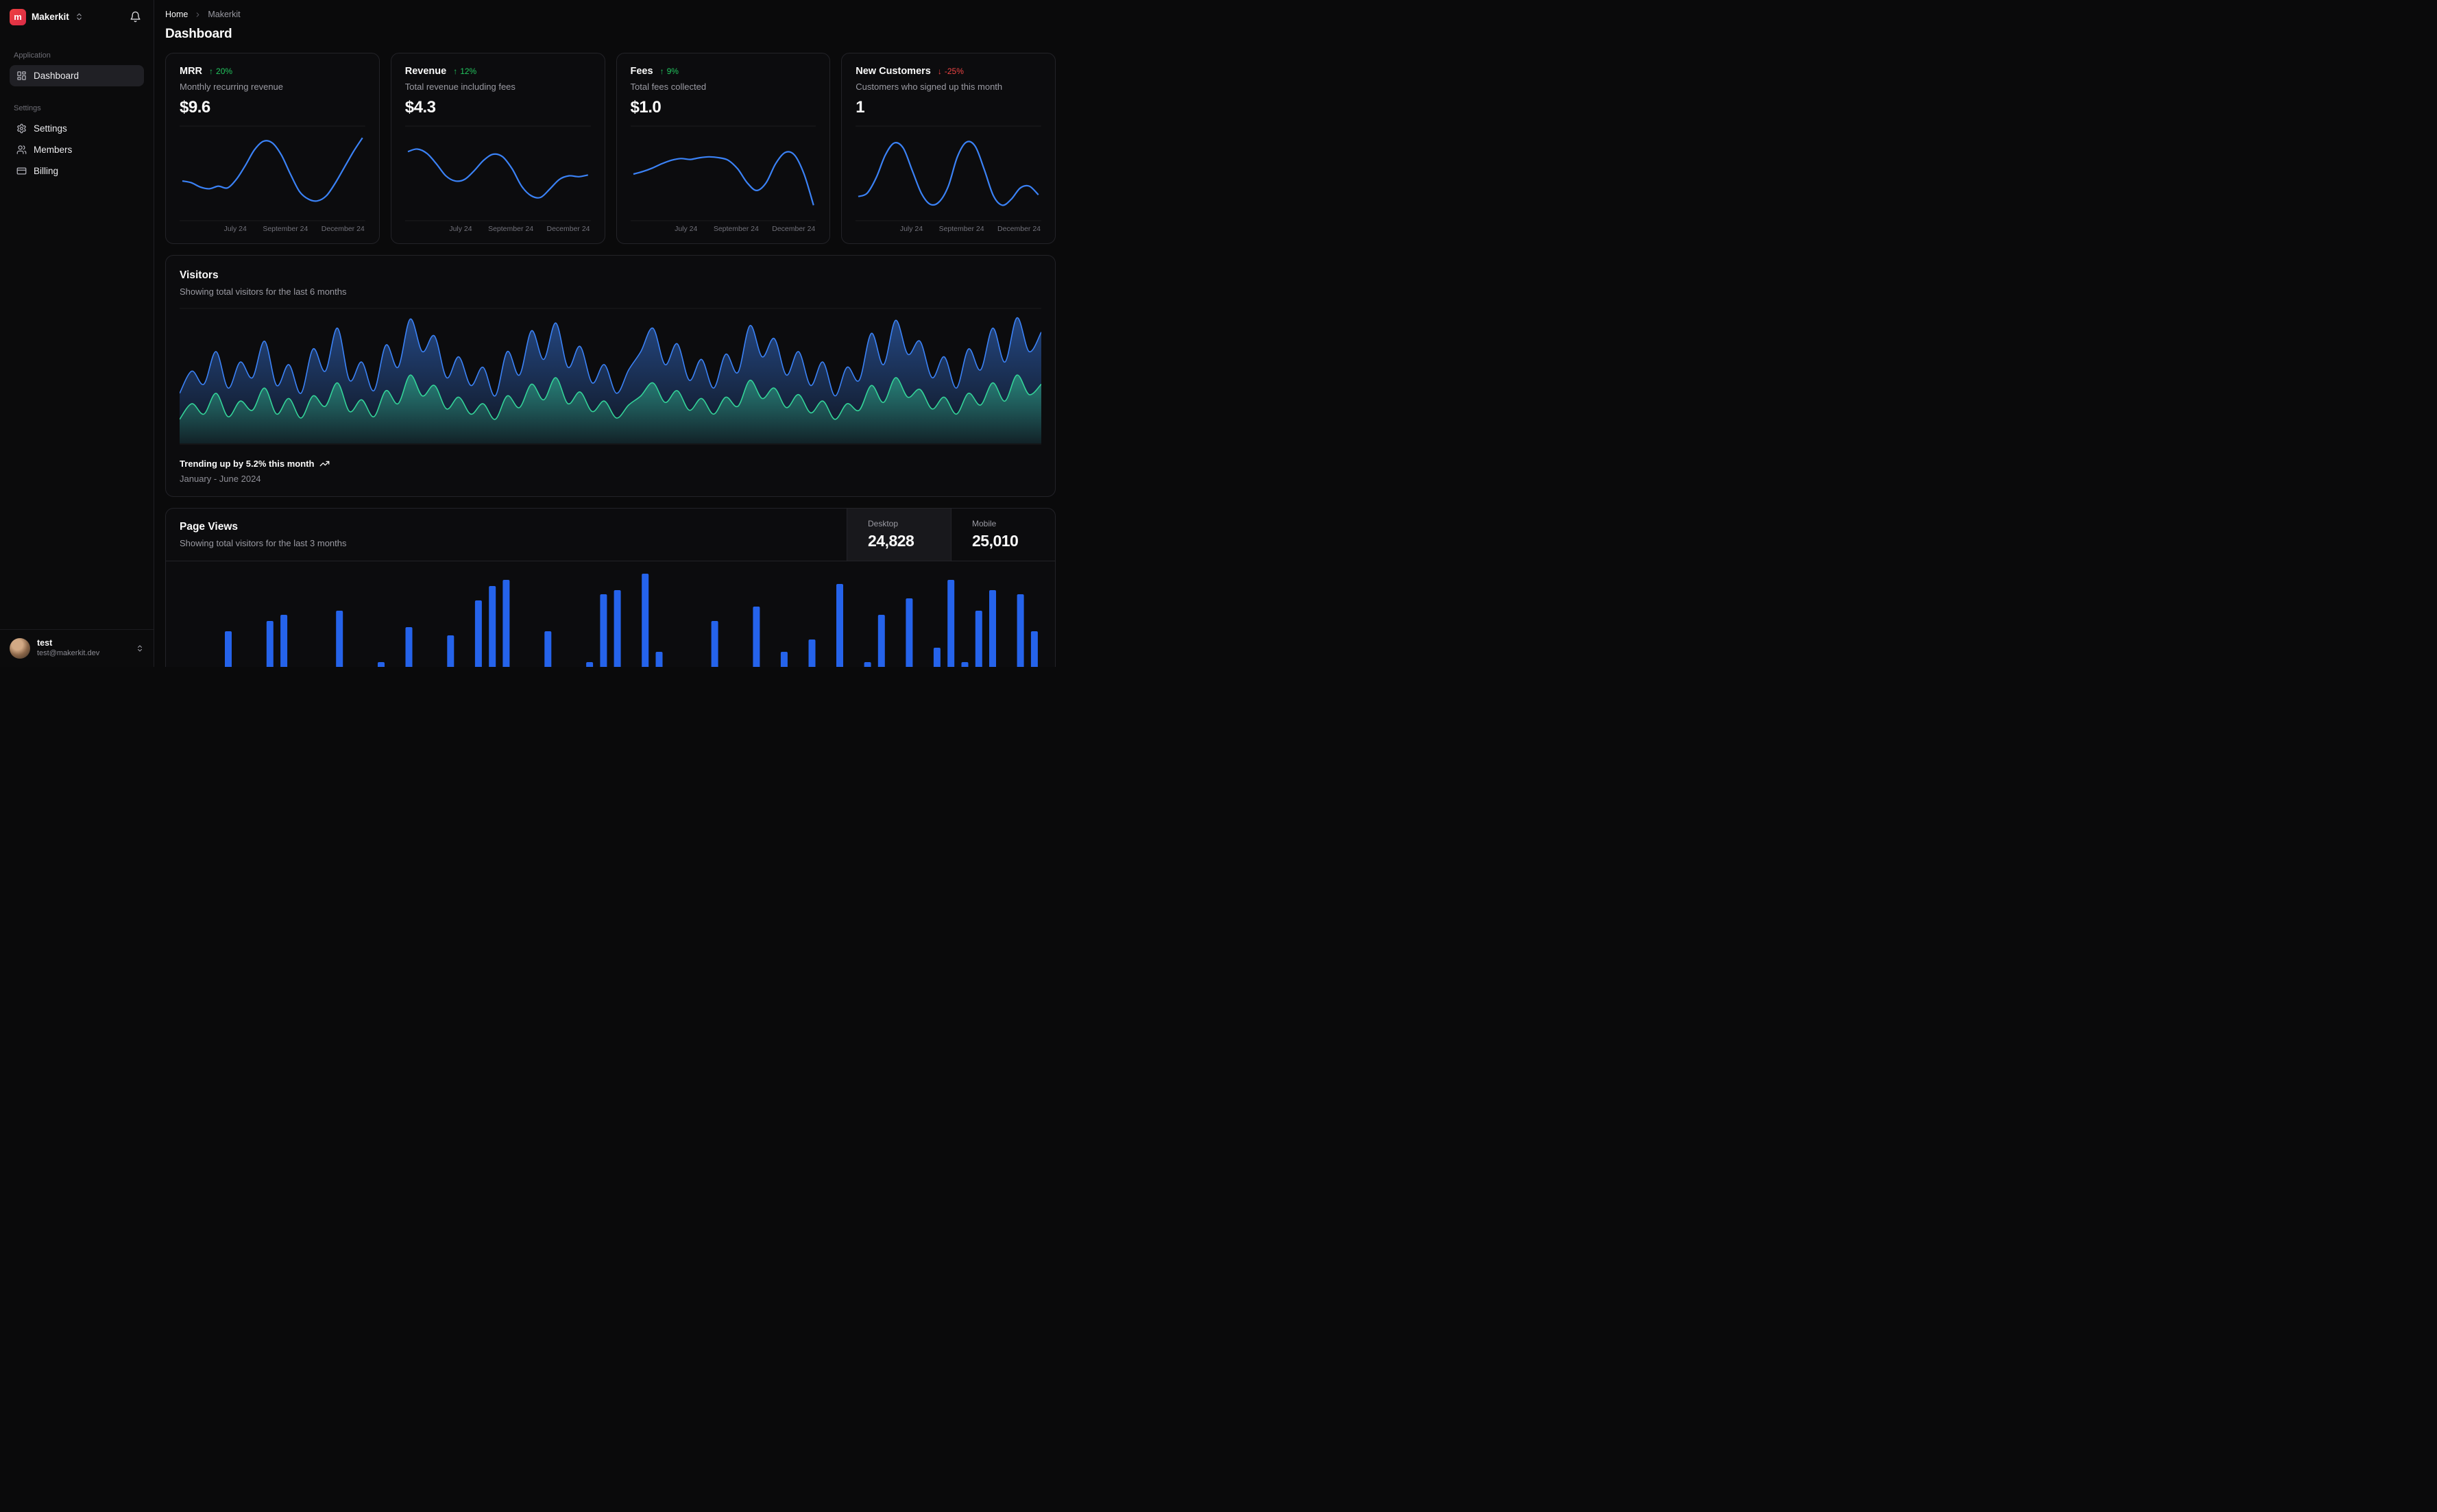 The height and width of the screenshot is (1512, 2437). What do you see at coordinates (224, 15) in the screenshot?
I see `breadcrumb-current: Makerkit` at bounding box center [224, 15].